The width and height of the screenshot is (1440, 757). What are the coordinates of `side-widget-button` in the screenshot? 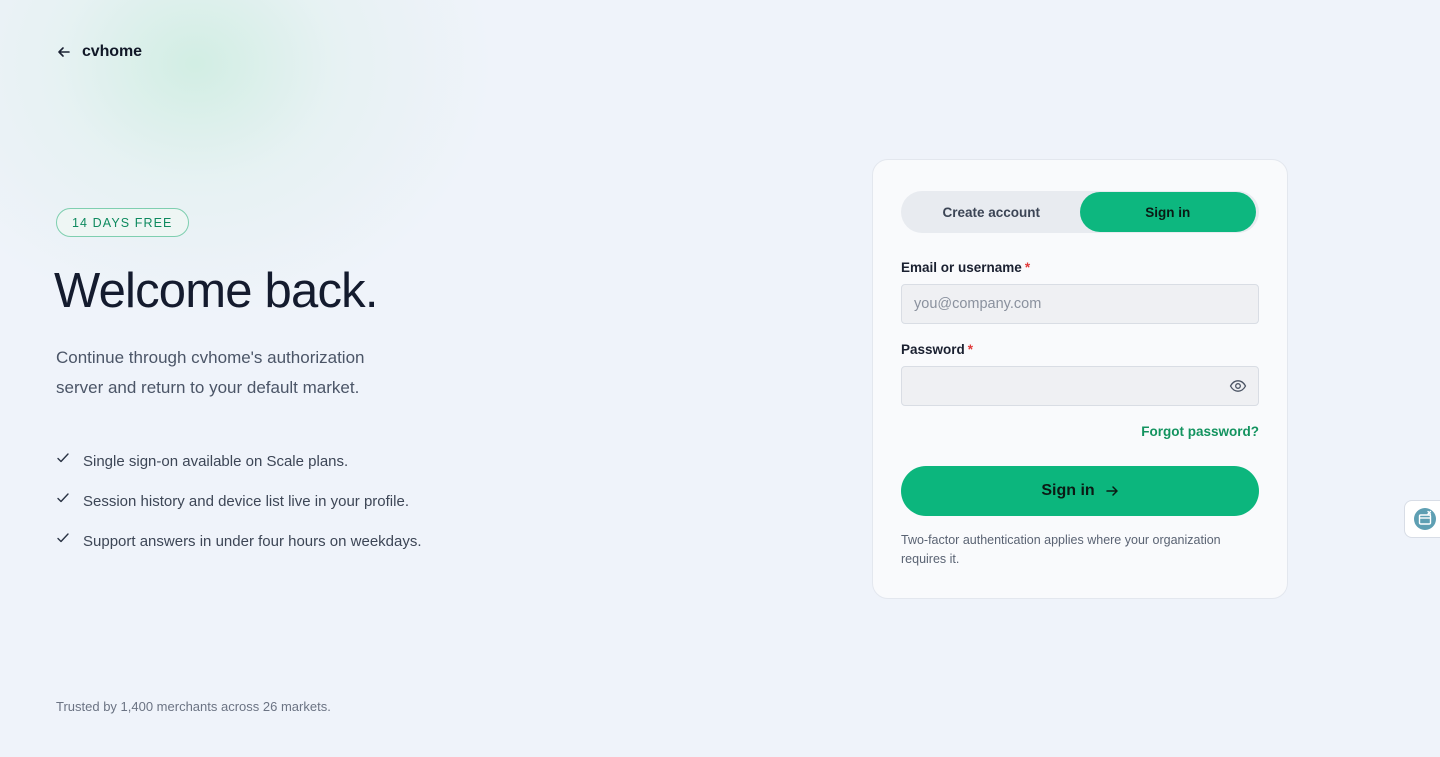 It's located at (1422, 519).